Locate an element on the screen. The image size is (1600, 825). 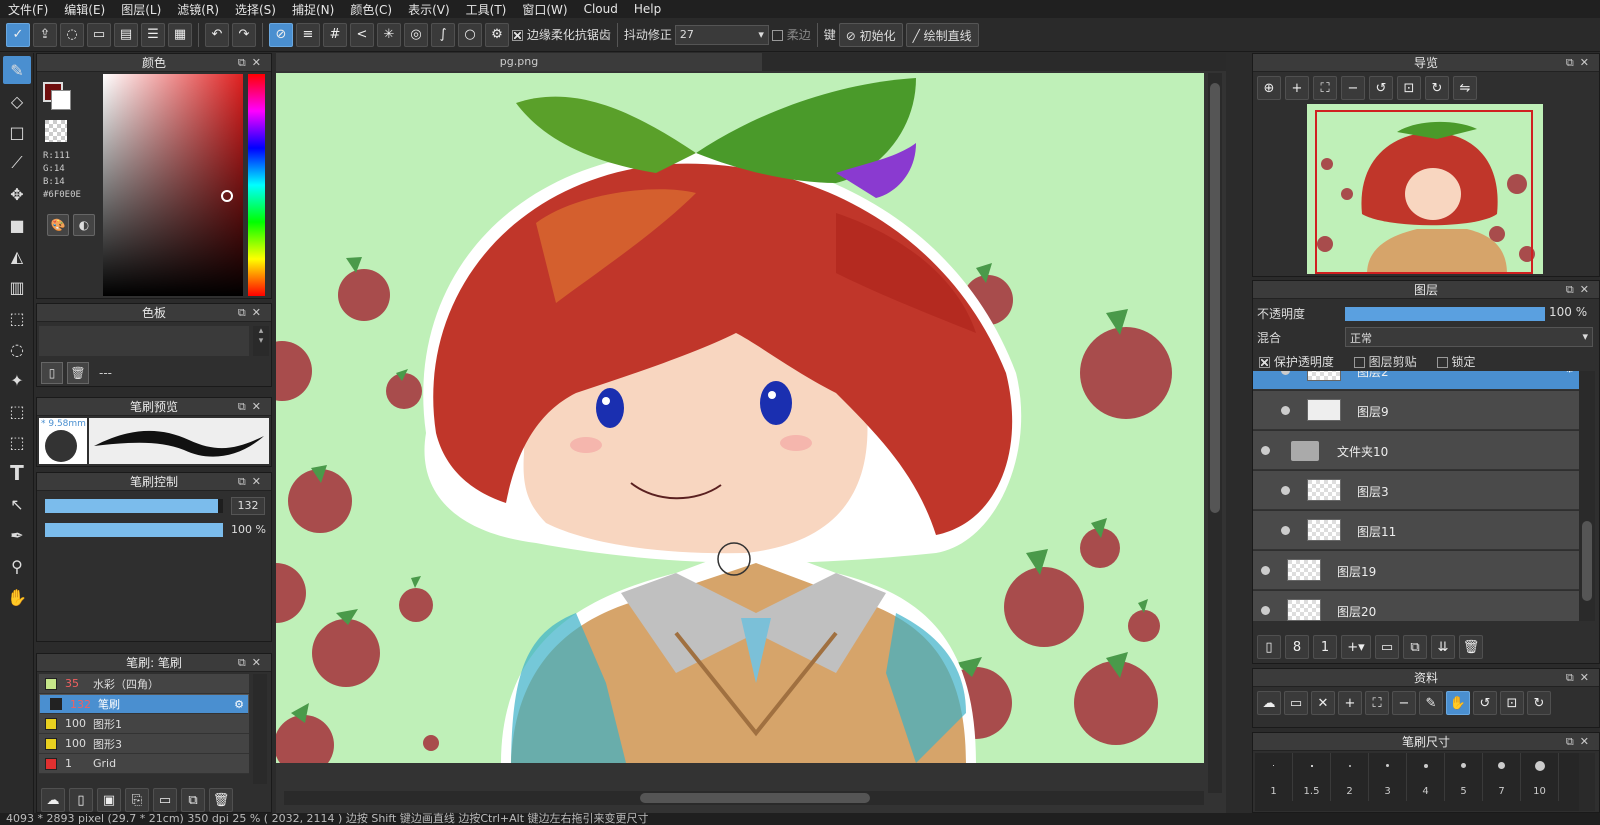
clipping-checkbox is located at coordinates (1359, 362).